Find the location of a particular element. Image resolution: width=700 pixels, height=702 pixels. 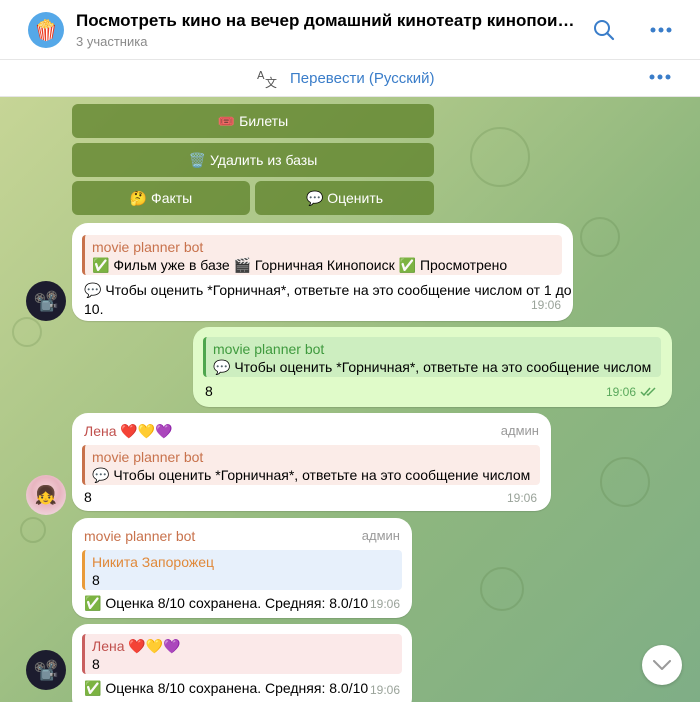

translate-button: A 文 Перевести (Русский) is located at coordinates (345, 78).